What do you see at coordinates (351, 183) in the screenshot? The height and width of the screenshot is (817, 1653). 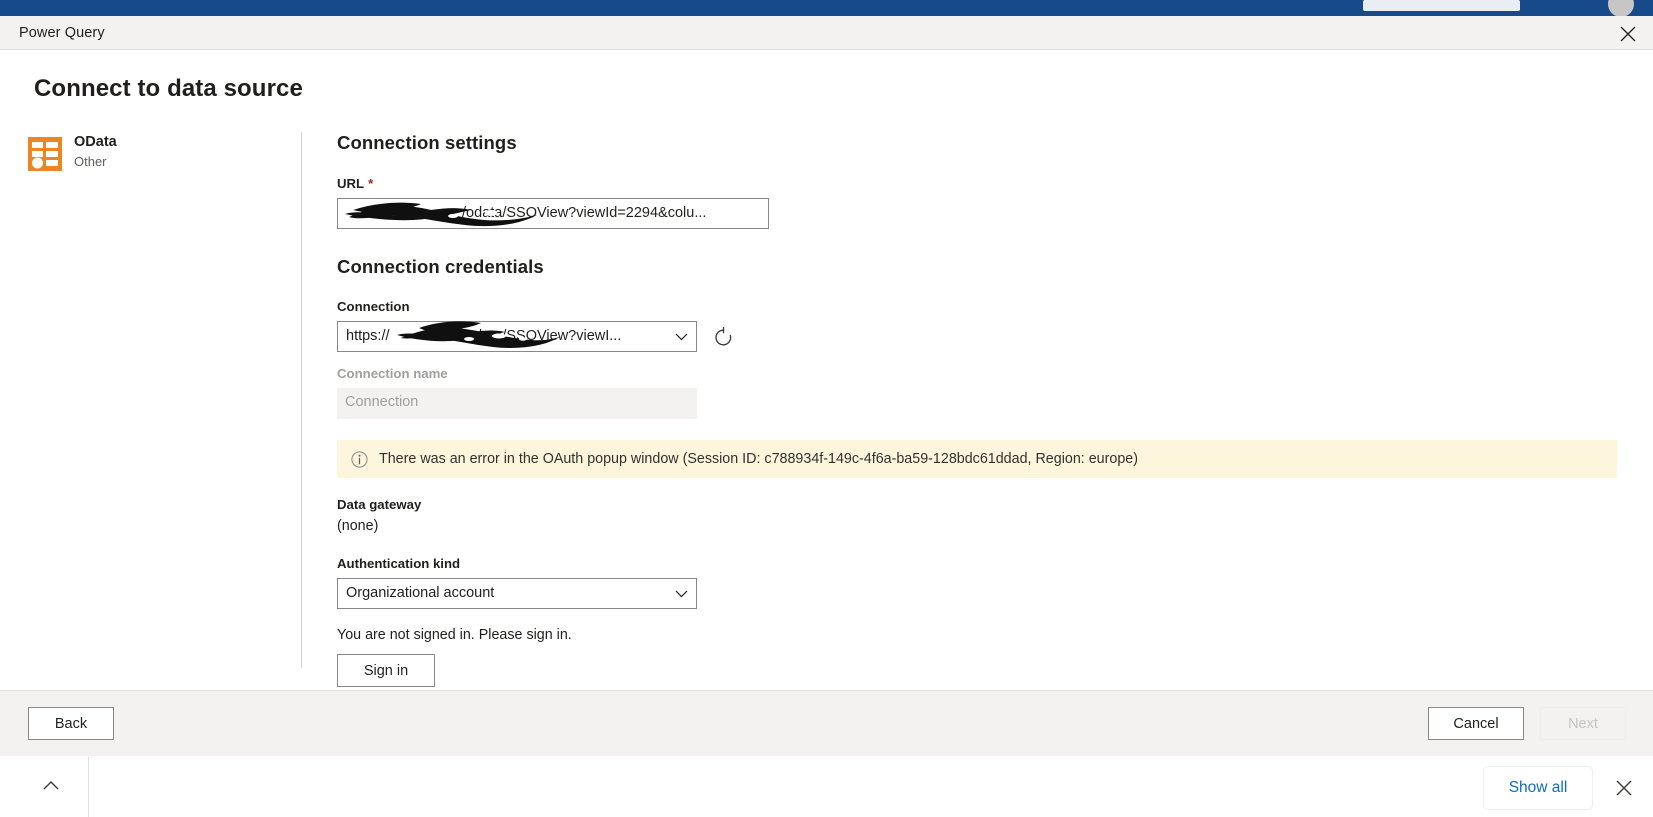 I see `url-label-text: URL` at bounding box center [351, 183].